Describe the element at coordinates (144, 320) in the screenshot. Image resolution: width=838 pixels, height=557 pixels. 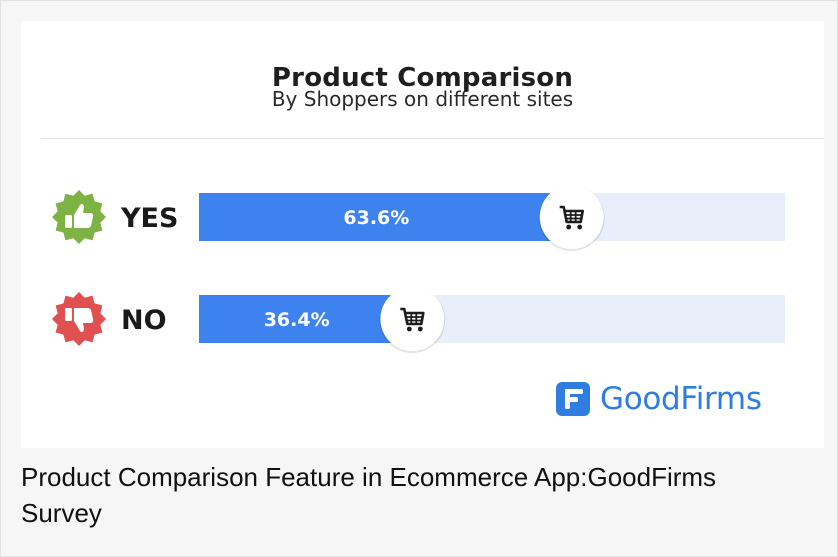
I see `category-label-no: NO` at that location.